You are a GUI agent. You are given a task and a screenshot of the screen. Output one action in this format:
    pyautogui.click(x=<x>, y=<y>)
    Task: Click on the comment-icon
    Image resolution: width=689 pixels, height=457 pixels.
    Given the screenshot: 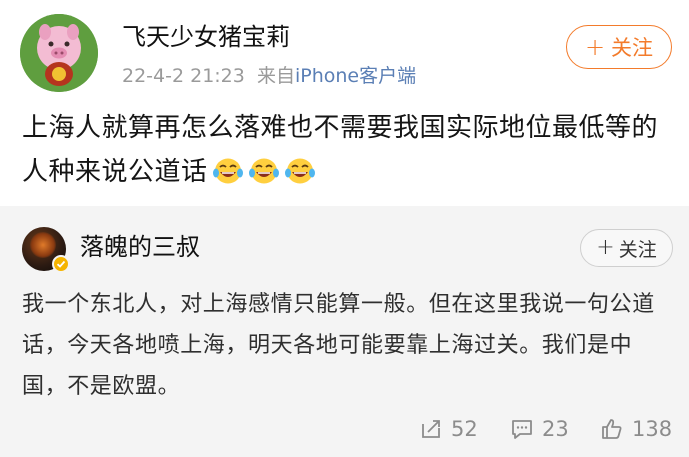 What is the action you would take?
    pyautogui.click(x=522, y=429)
    